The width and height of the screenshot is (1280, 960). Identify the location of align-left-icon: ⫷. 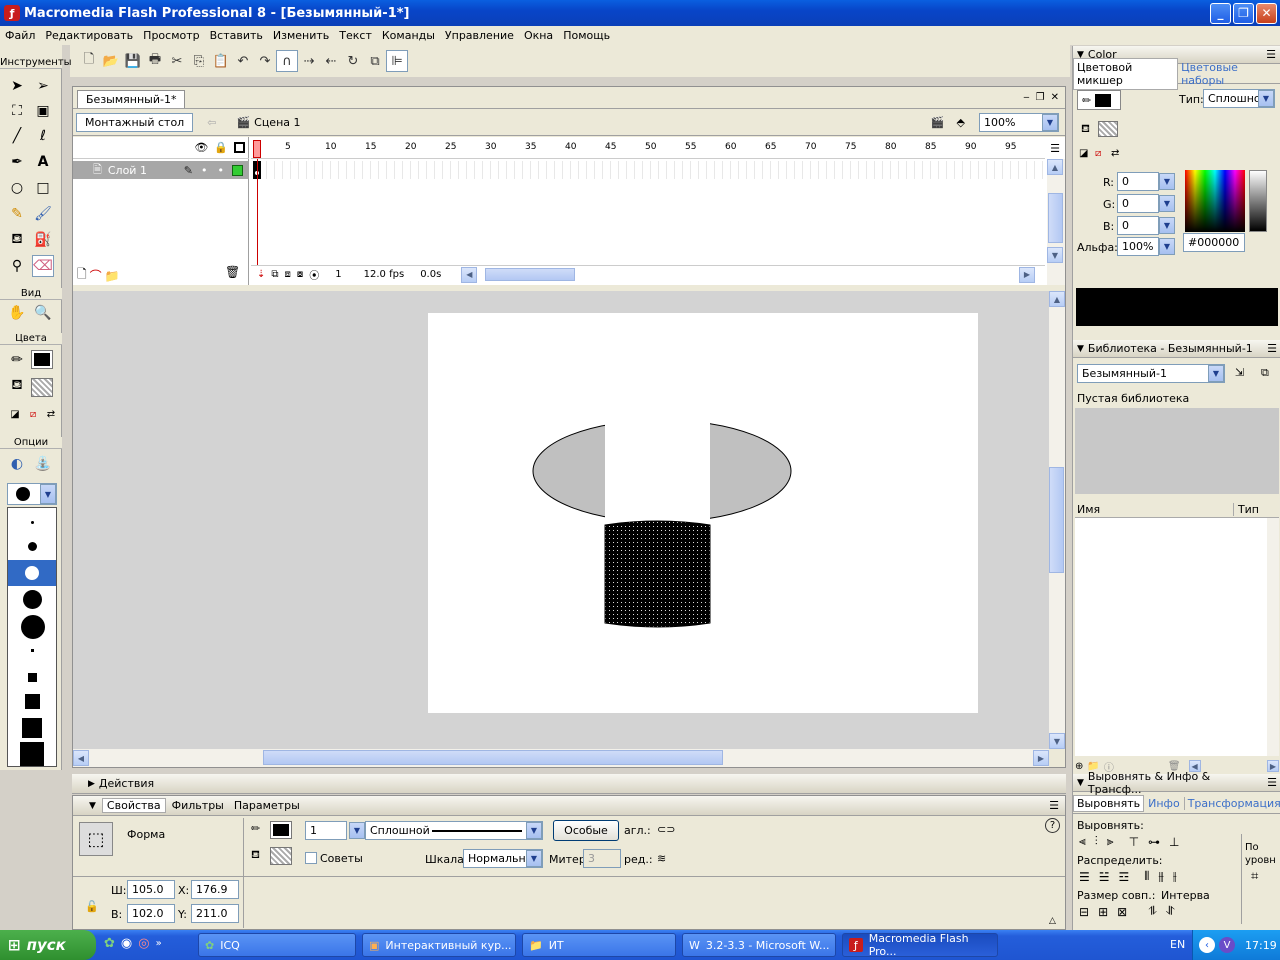
(1082, 841).